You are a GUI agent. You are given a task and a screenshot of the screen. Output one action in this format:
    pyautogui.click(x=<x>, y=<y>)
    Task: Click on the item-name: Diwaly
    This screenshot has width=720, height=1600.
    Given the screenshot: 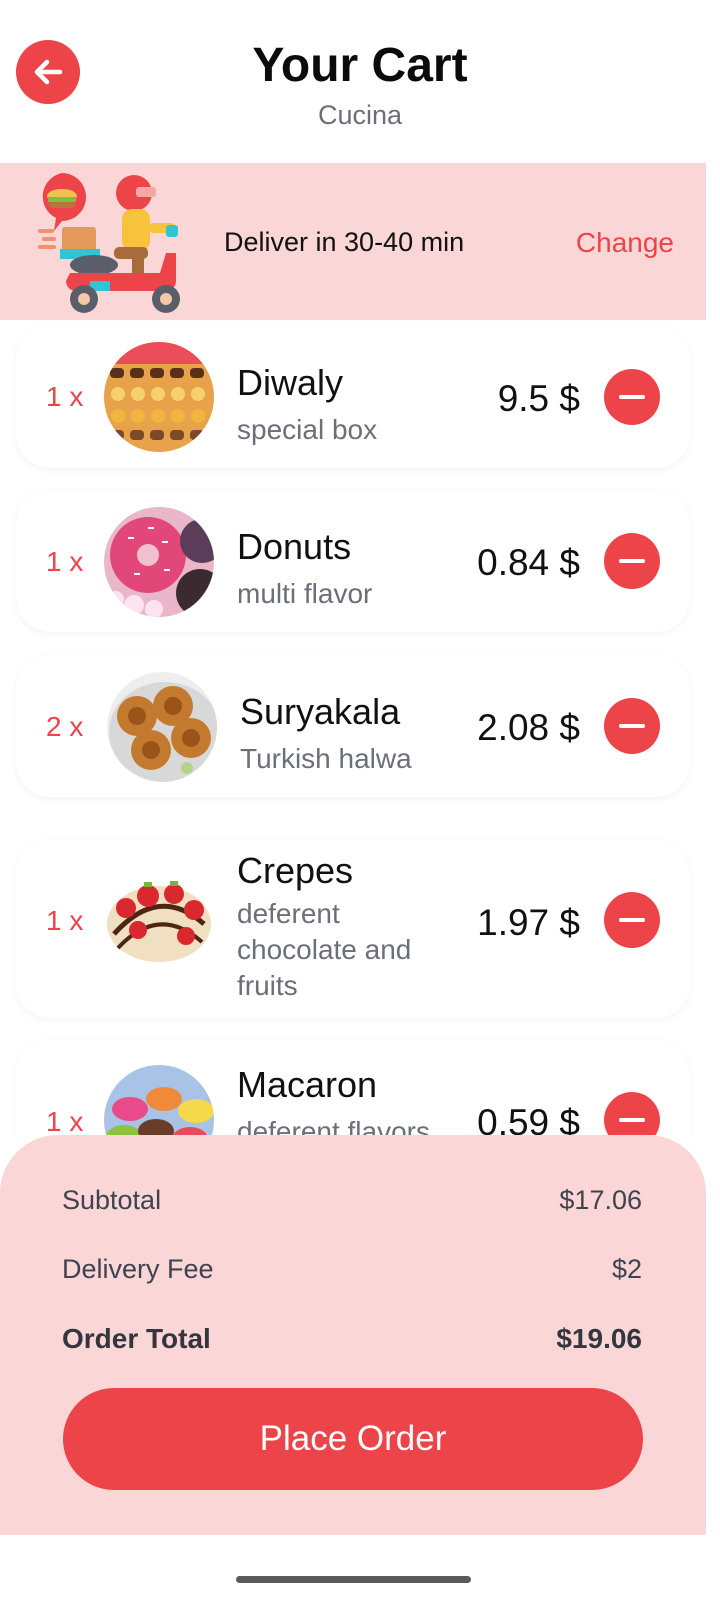 What is the action you would take?
    pyautogui.click(x=290, y=382)
    